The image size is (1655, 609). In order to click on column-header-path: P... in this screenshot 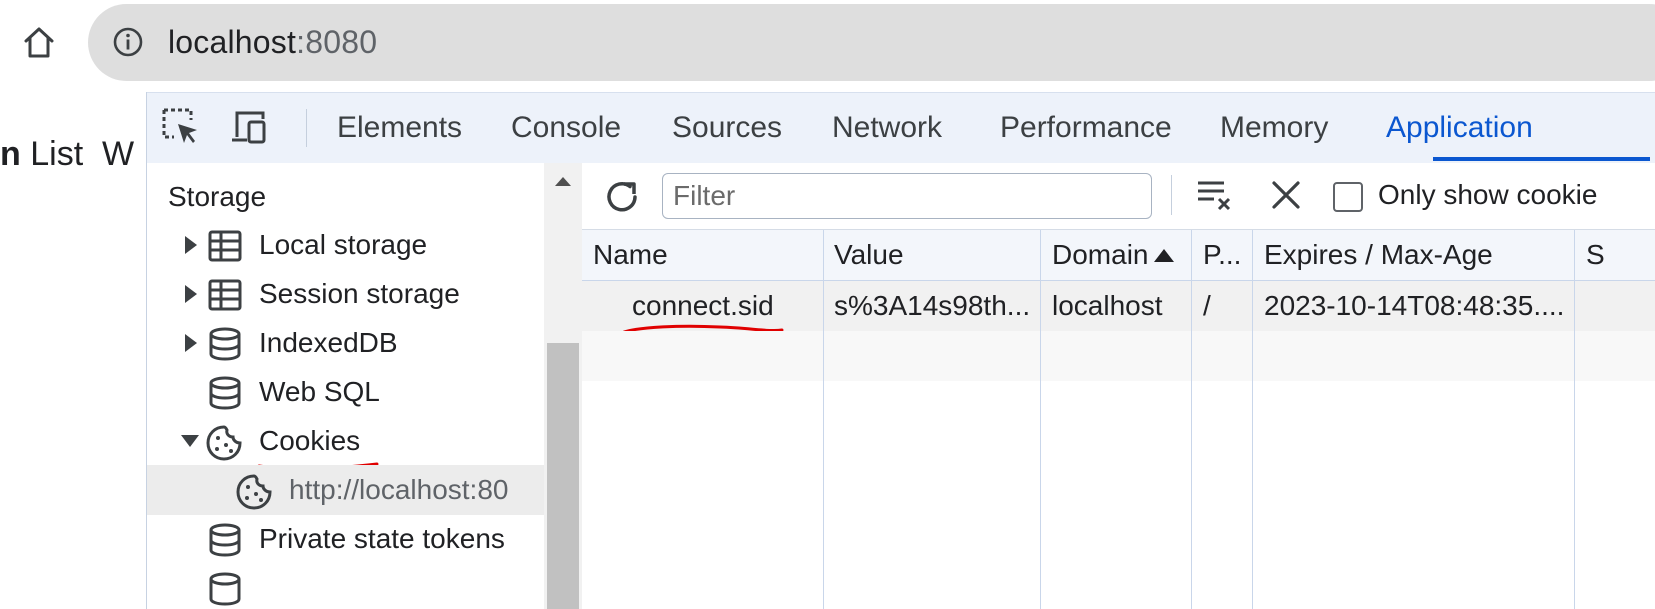, I will do `click(1222, 255)`.